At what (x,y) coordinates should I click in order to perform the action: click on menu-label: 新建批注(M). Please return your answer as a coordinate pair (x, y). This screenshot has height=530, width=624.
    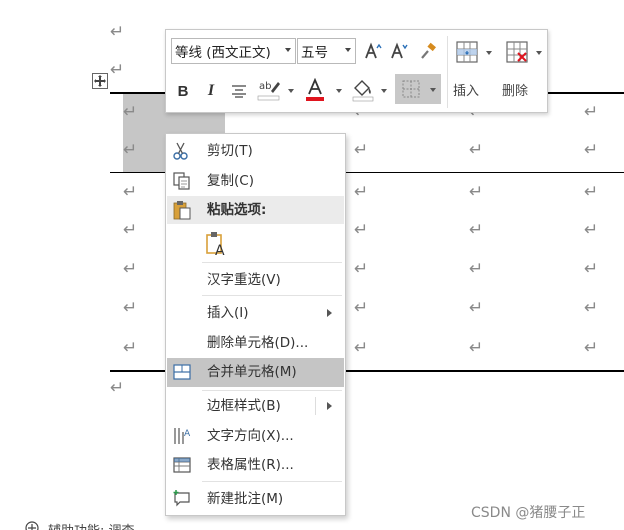
    Looking at the image, I should click on (245, 499).